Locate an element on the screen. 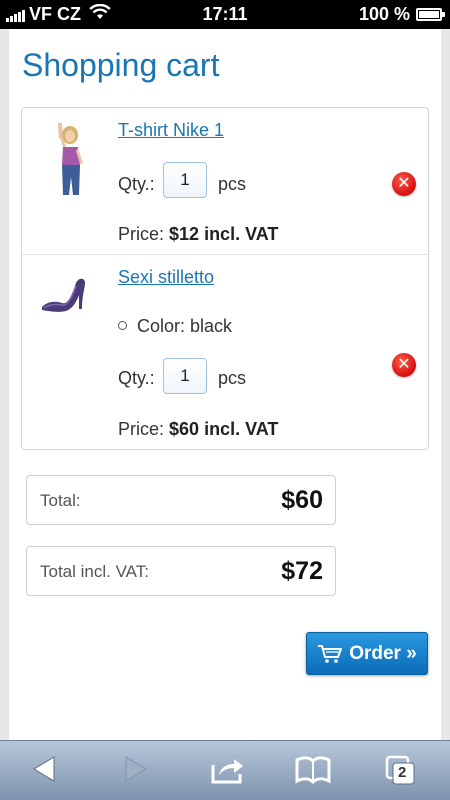 The width and height of the screenshot is (450, 800). browser-toolbar: 2 is located at coordinates (225, 770).